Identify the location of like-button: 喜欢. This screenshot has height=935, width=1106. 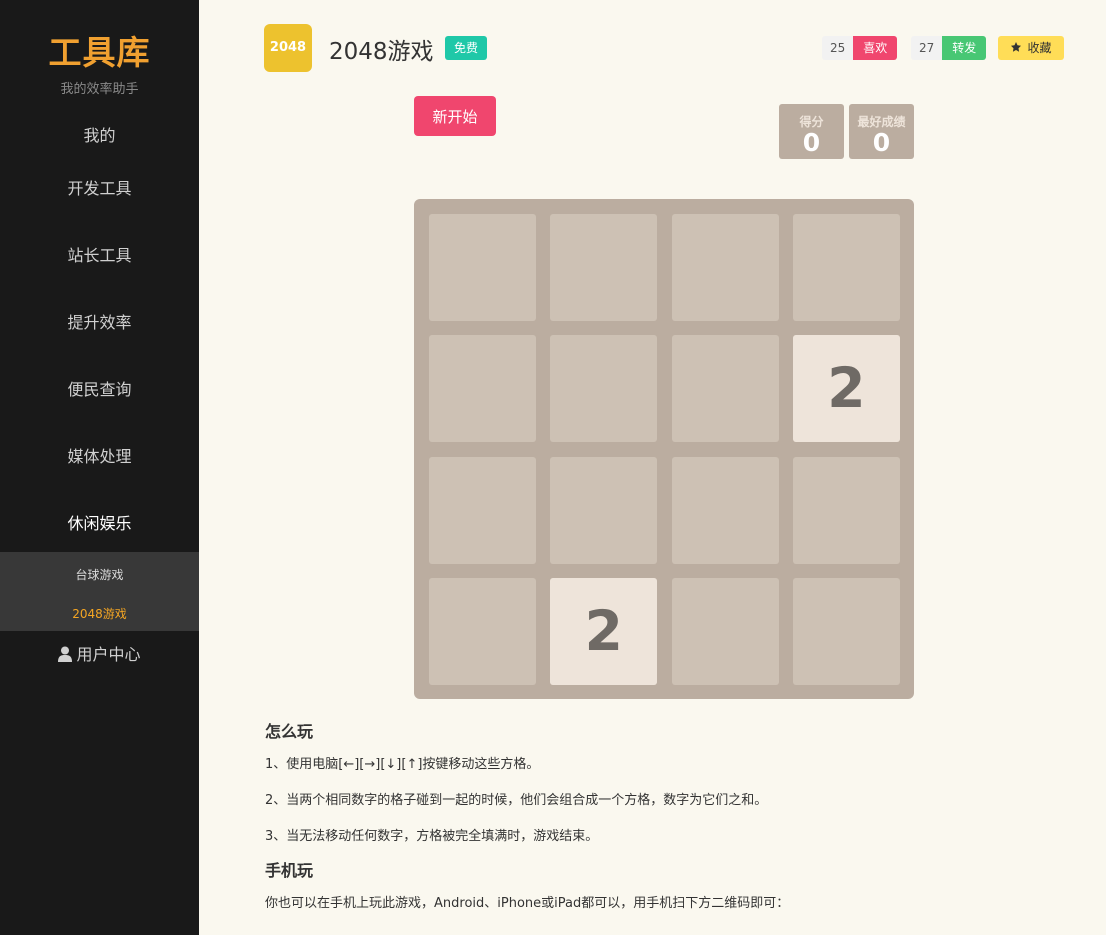
(875, 48).